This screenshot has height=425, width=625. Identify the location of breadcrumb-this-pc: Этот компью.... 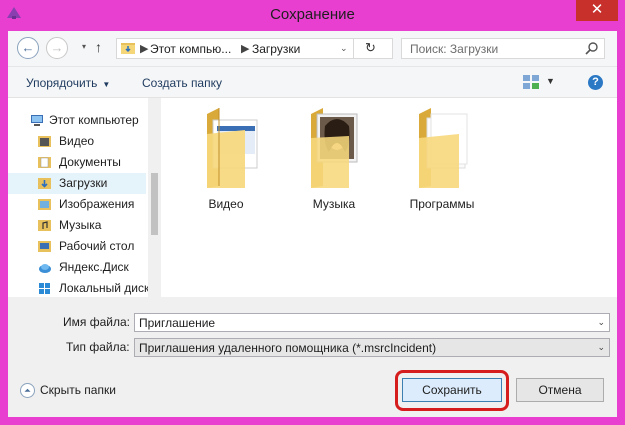
(190, 49).